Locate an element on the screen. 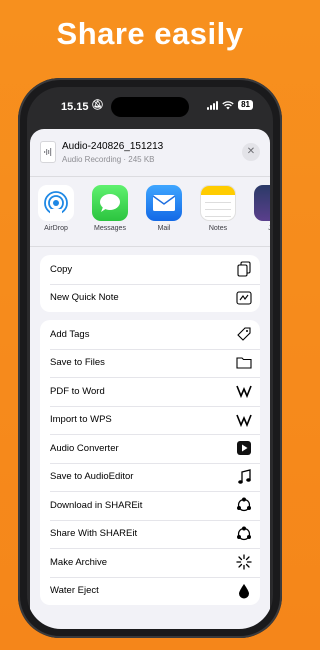 Image resolution: width=320 pixels, height=650 pixels. mail-icon is located at coordinates (164, 203).